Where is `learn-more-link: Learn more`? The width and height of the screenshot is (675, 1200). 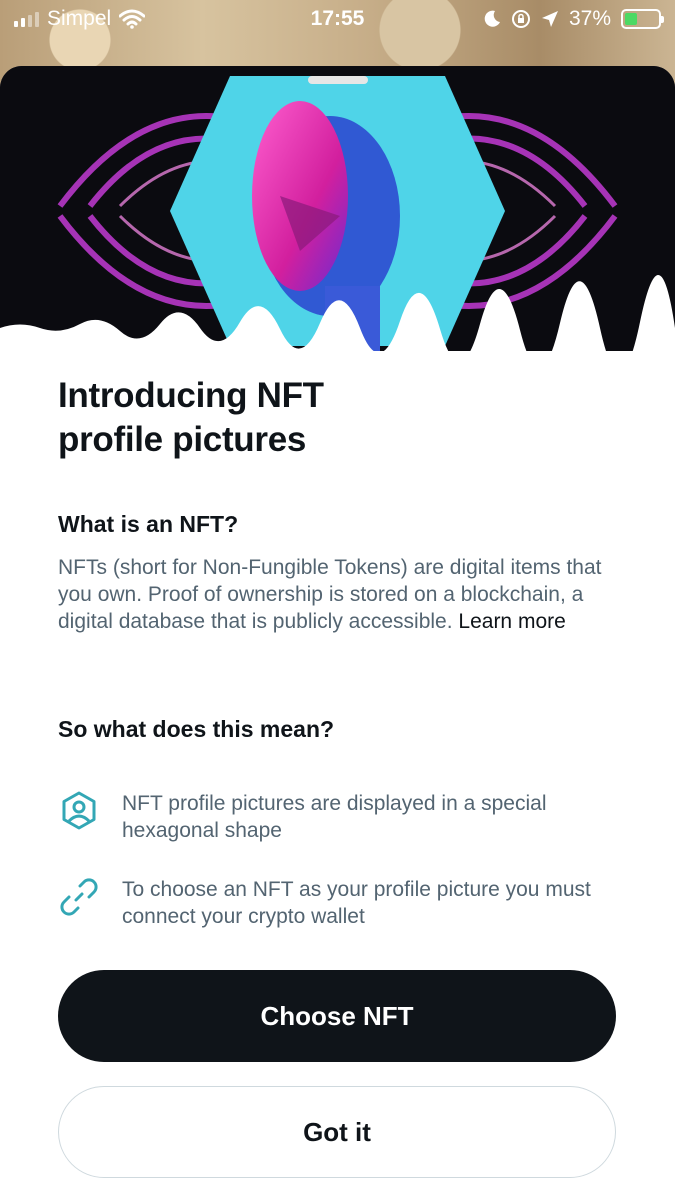
learn-more-link: Learn more is located at coordinates (511, 621).